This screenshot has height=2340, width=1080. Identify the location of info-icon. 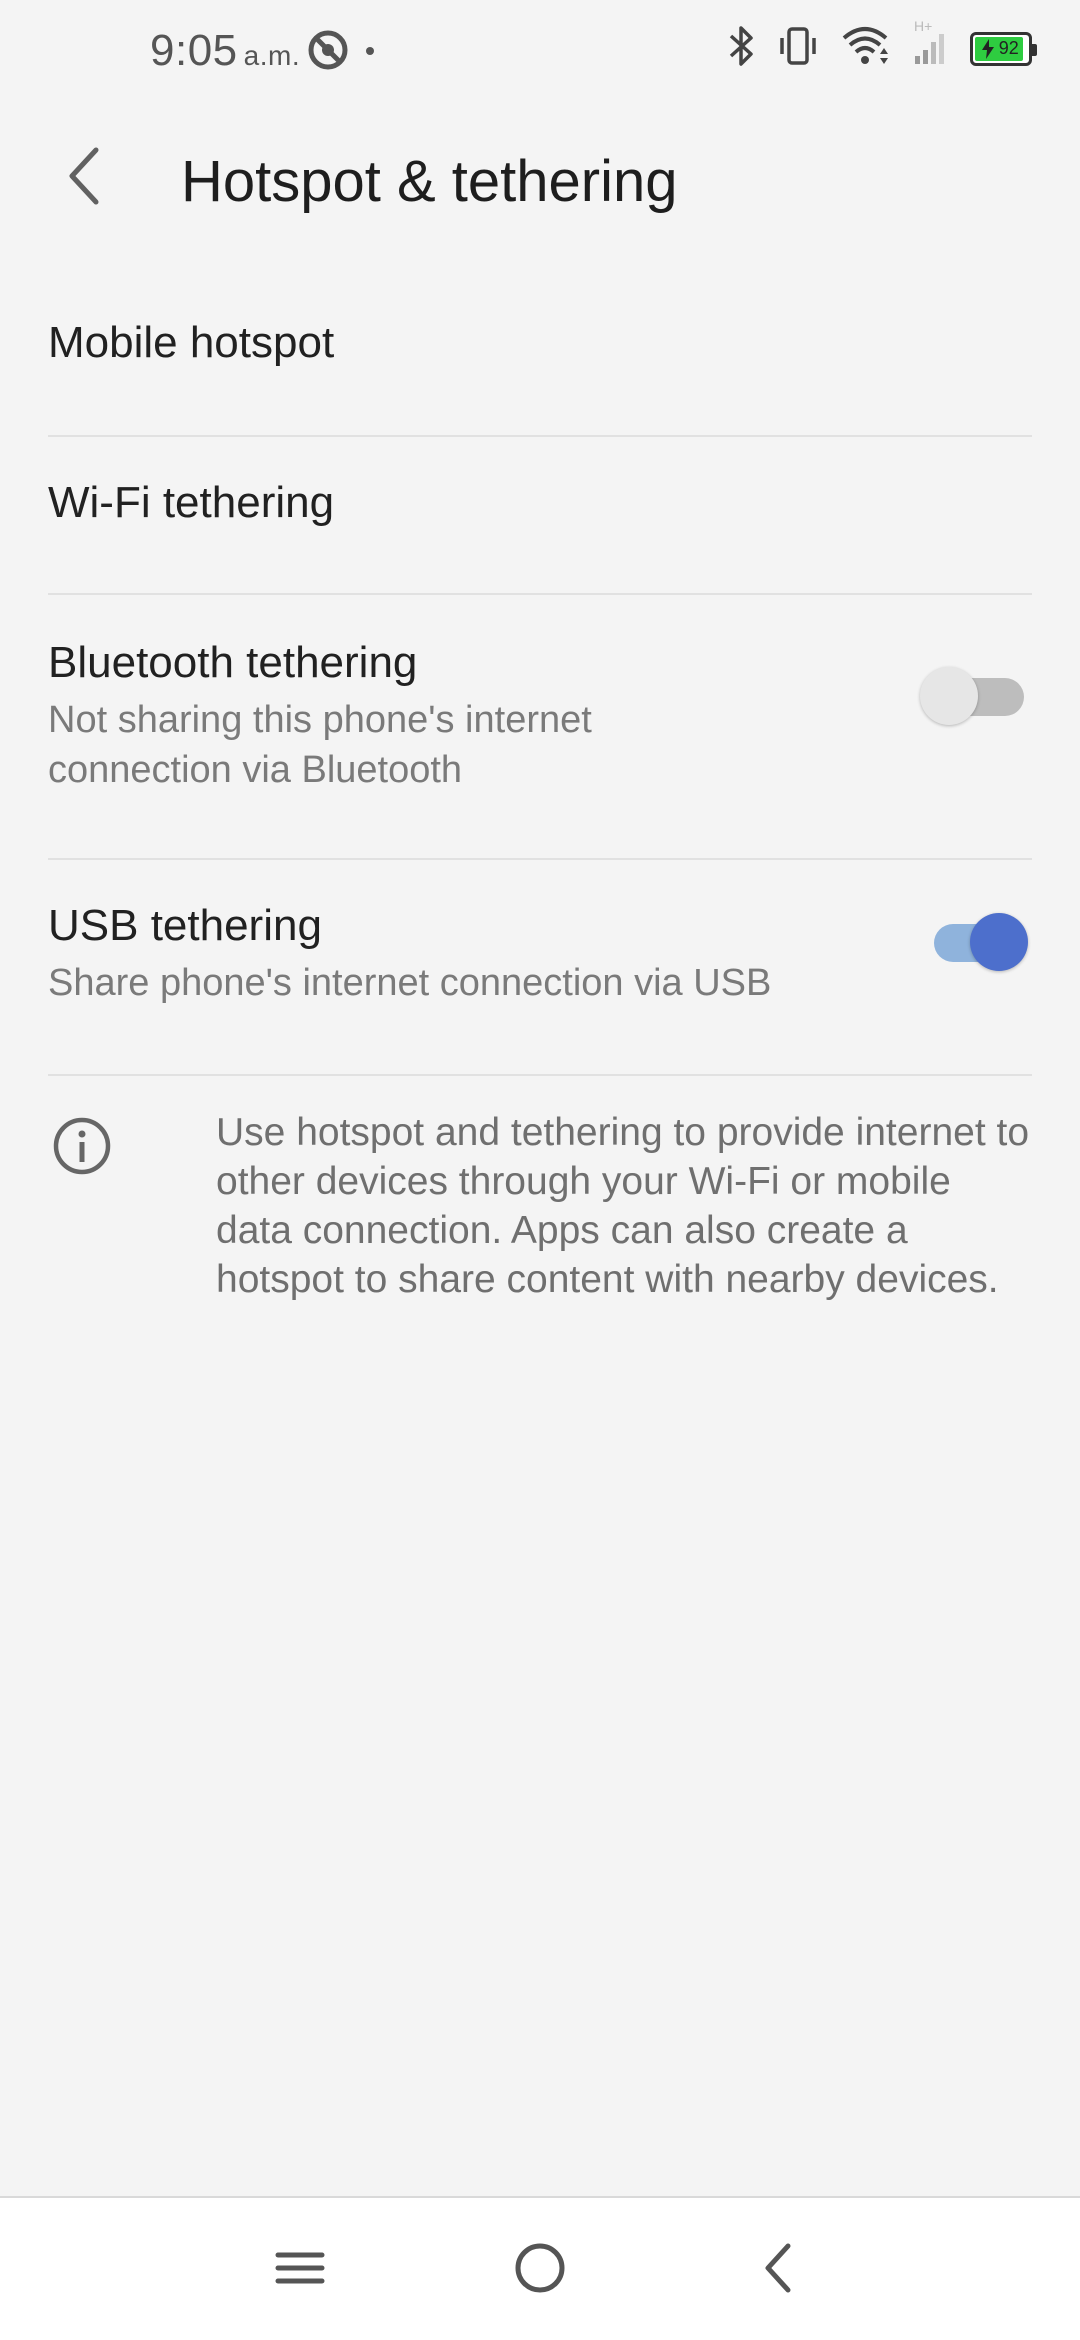
(82, 1146).